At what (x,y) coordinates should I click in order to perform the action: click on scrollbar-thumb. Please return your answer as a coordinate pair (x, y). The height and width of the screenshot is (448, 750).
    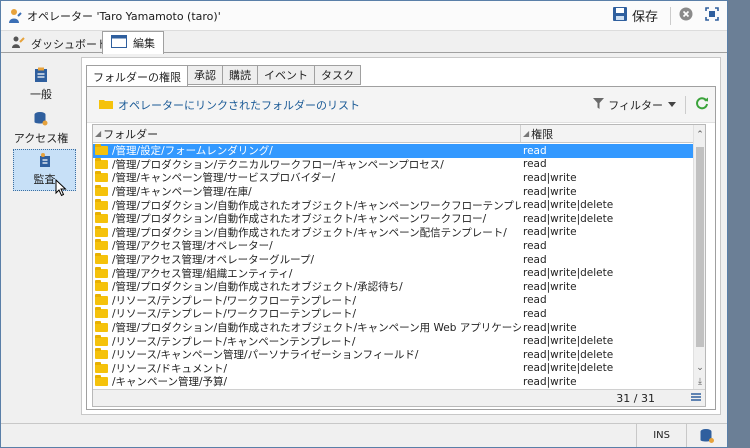
    Looking at the image, I should click on (700, 247).